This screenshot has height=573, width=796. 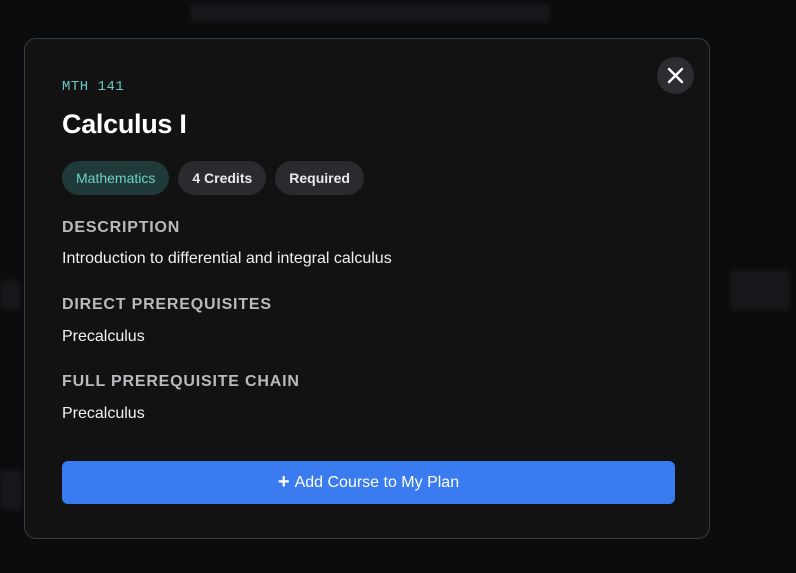 What do you see at coordinates (222, 178) in the screenshot?
I see `credits-tag: 4 Credits` at bounding box center [222, 178].